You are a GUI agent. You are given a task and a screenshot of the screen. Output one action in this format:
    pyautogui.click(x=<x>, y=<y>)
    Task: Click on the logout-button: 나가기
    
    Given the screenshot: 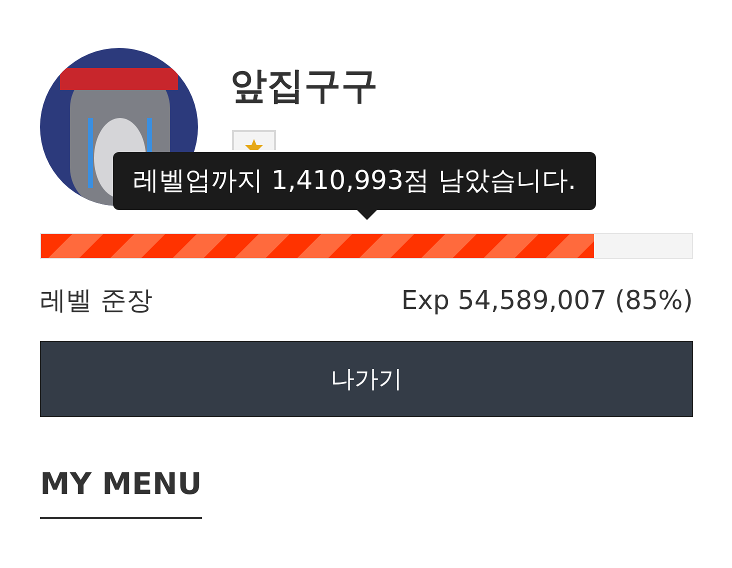 What is the action you would take?
    pyautogui.click(x=366, y=379)
    